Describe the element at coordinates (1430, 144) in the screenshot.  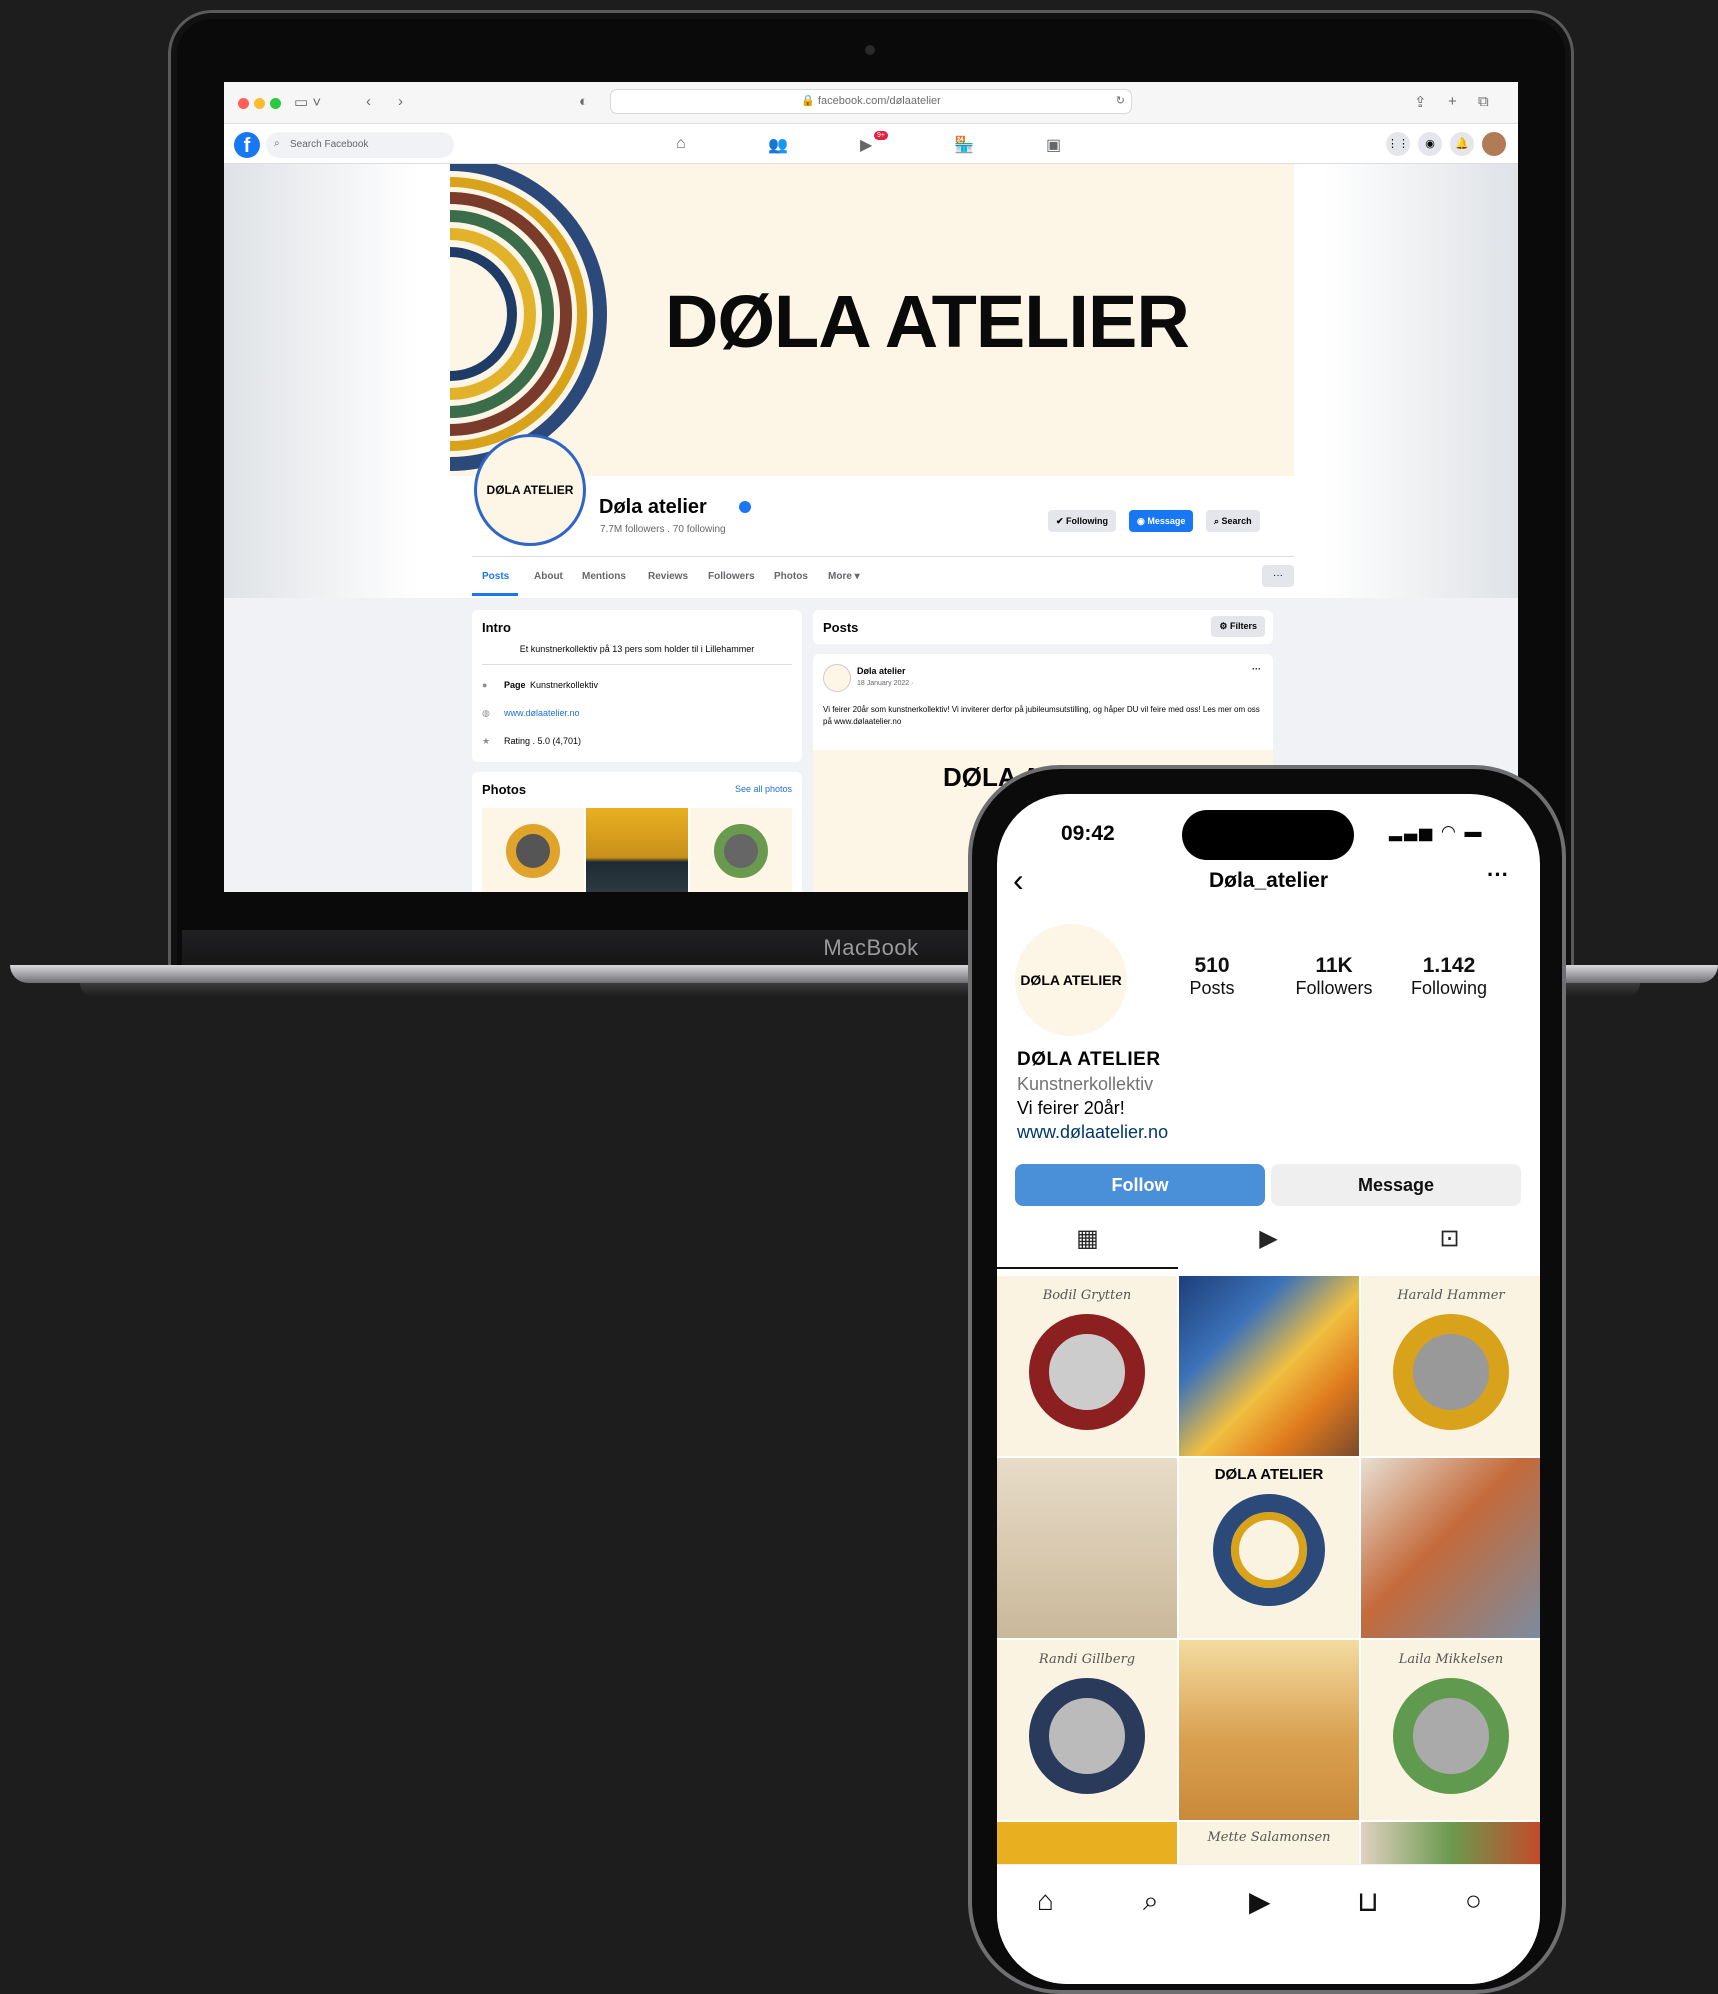
I see `messenger-icon: ◉` at that location.